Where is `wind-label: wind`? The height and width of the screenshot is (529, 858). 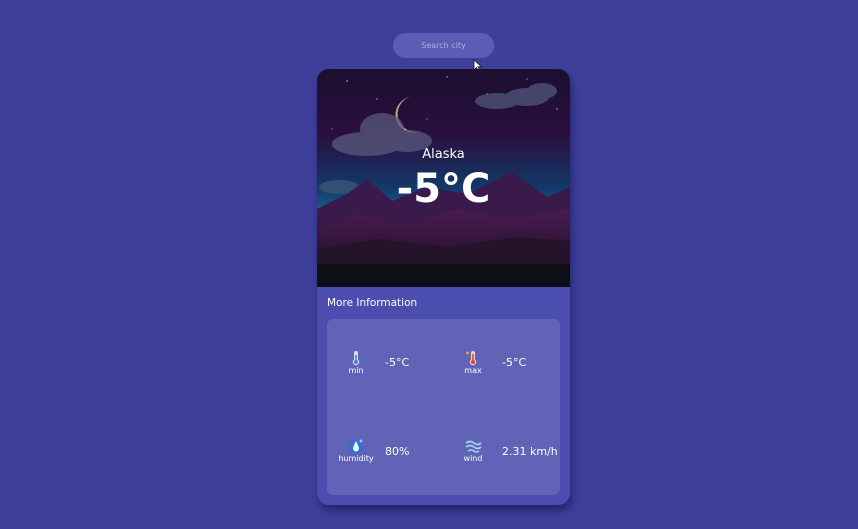
wind-label: wind is located at coordinates (473, 458).